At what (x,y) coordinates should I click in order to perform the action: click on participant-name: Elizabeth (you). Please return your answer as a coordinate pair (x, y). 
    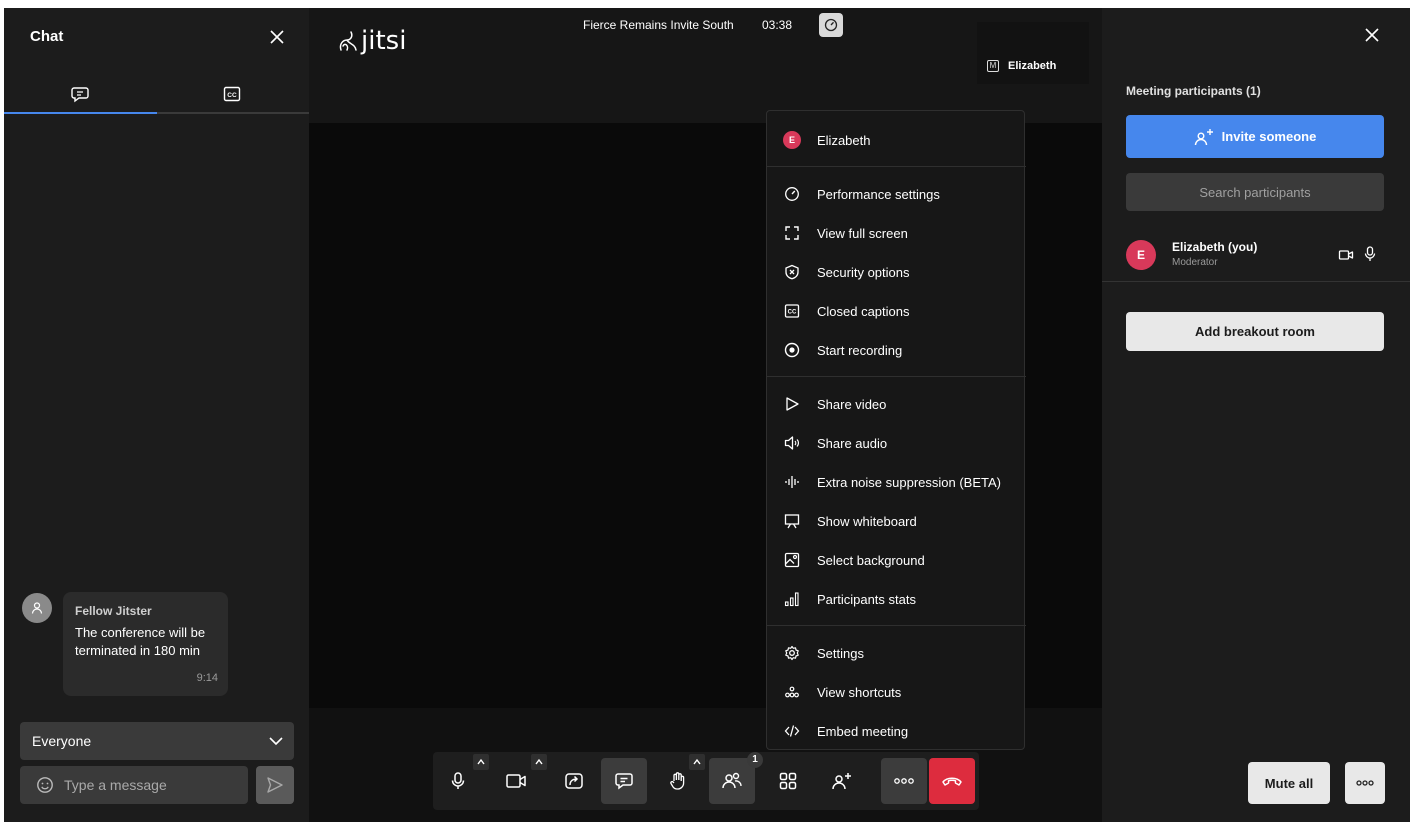
    Looking at the image, I should click on (1215, 247).